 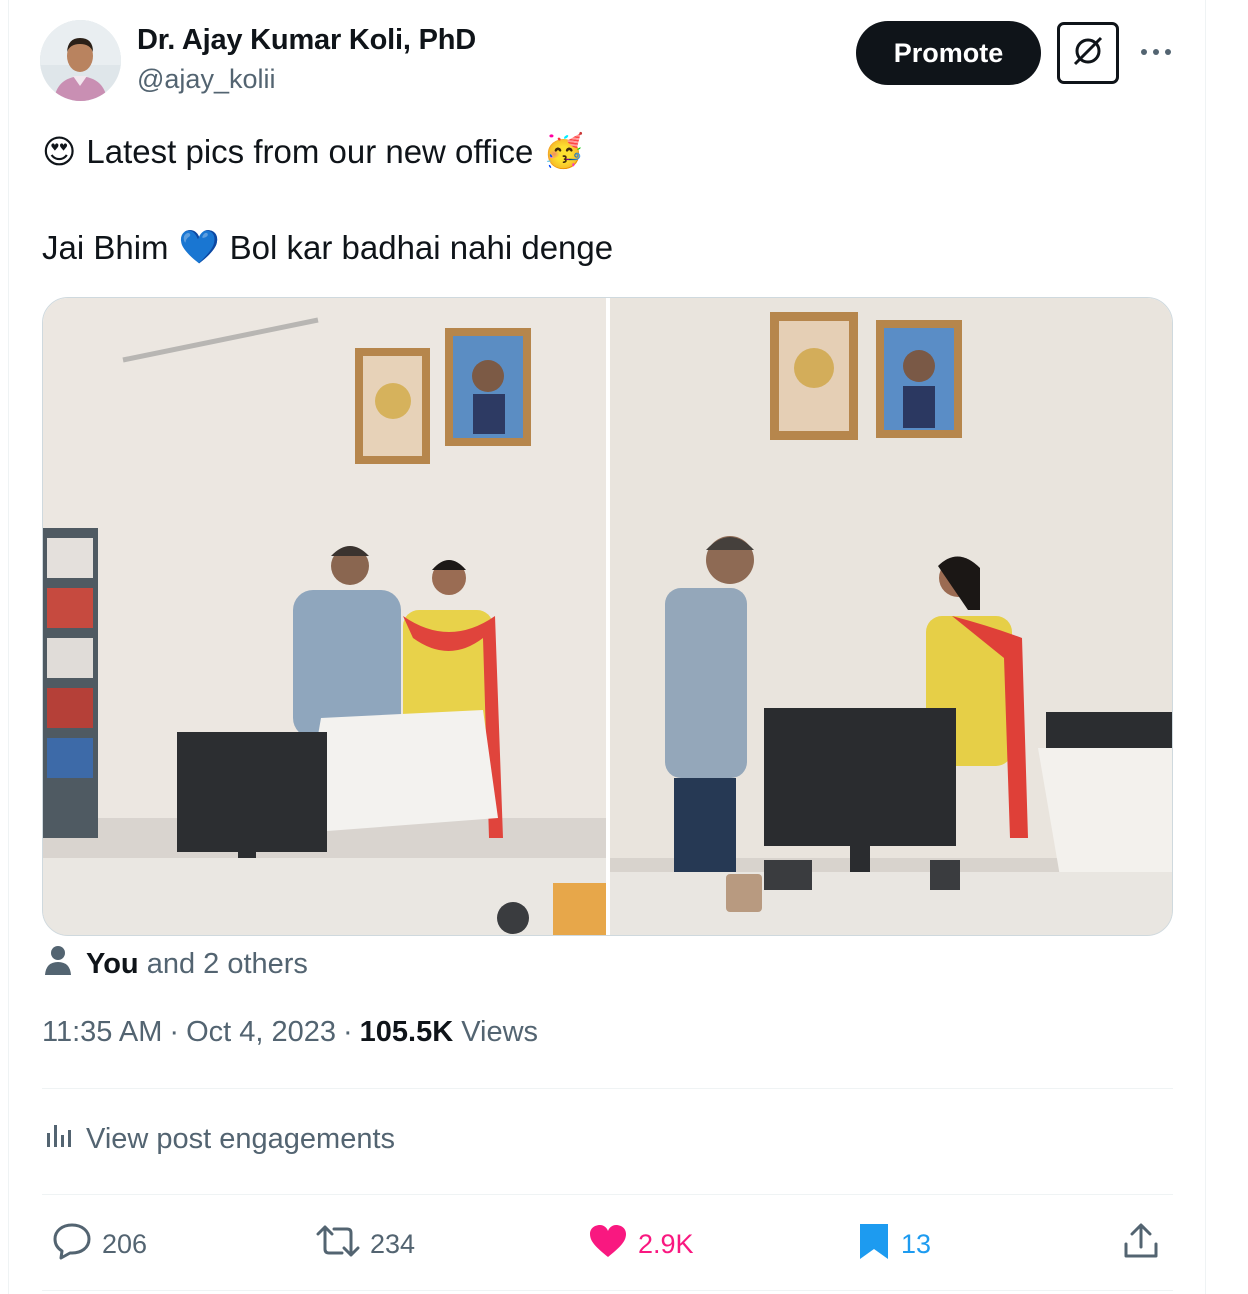 I want to click on bookmark-button: 13, so click(x=894, y=1244).